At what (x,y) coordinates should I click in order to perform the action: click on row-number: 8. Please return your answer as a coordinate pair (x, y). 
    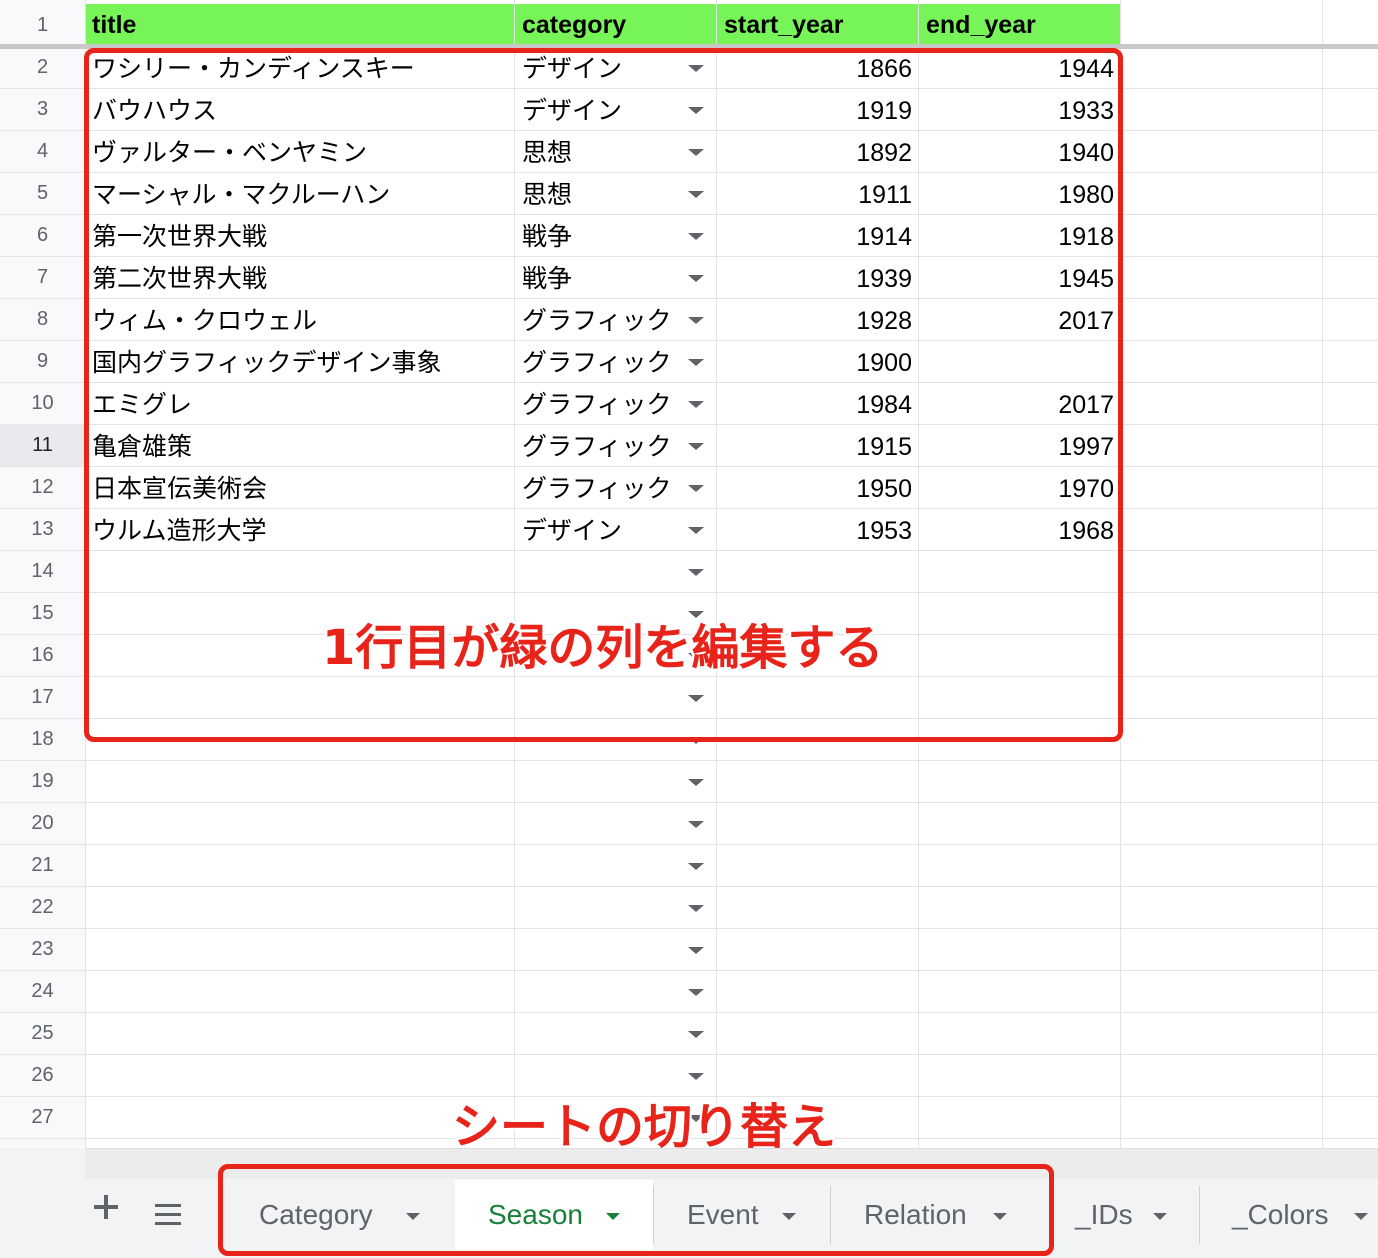
    Looking at the image, I should click on (42, 319).